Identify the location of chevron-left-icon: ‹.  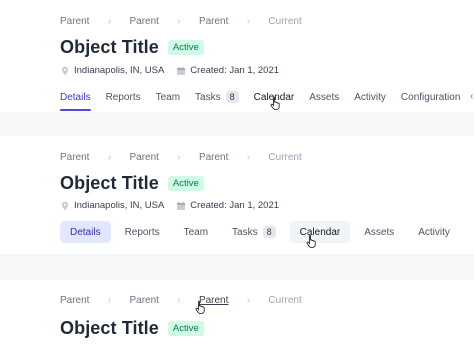
(471, 96).